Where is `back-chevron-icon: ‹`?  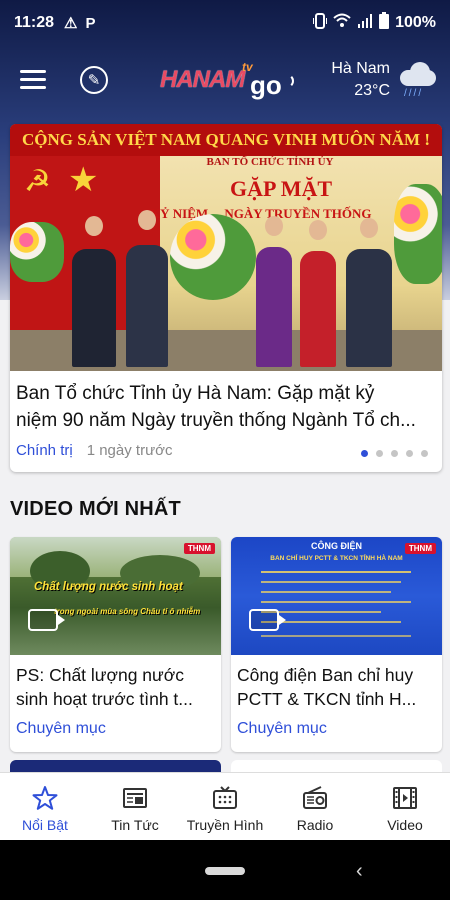 back-chevron-icon: ‹ is located at coordinates (359, 871).